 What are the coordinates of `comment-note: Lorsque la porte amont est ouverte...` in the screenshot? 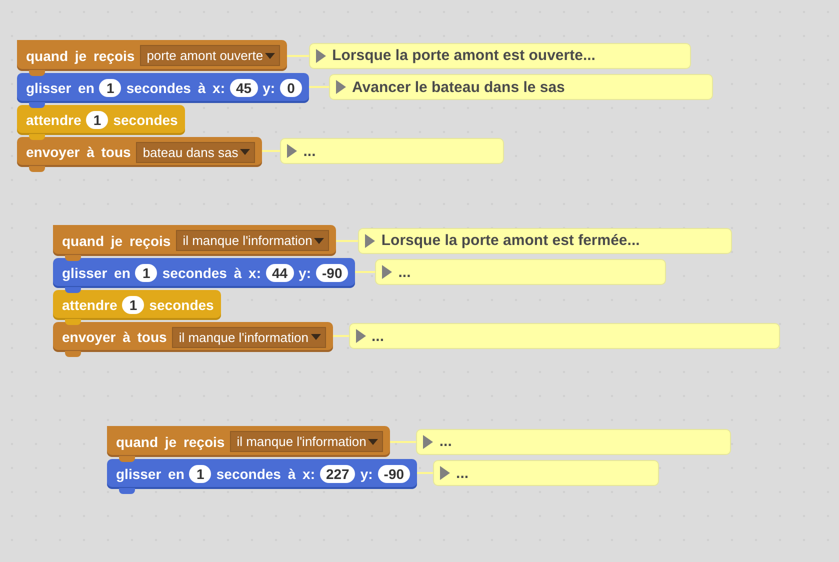 It's located at (500, 55).